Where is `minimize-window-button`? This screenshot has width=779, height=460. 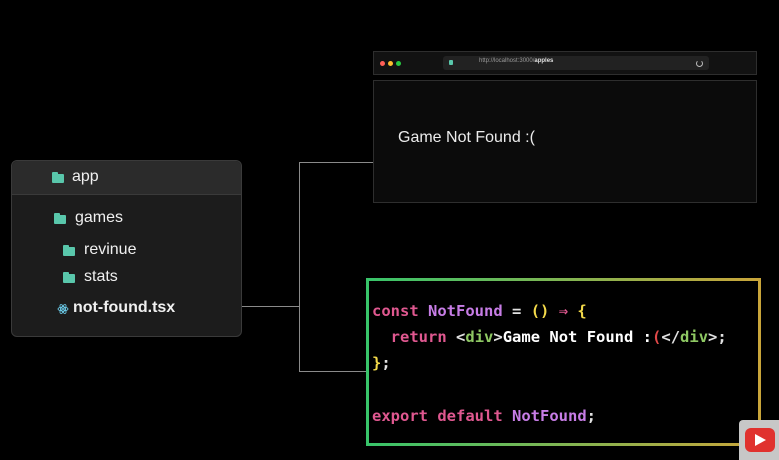 minimize-window-button is located at coordinates (390, 63).